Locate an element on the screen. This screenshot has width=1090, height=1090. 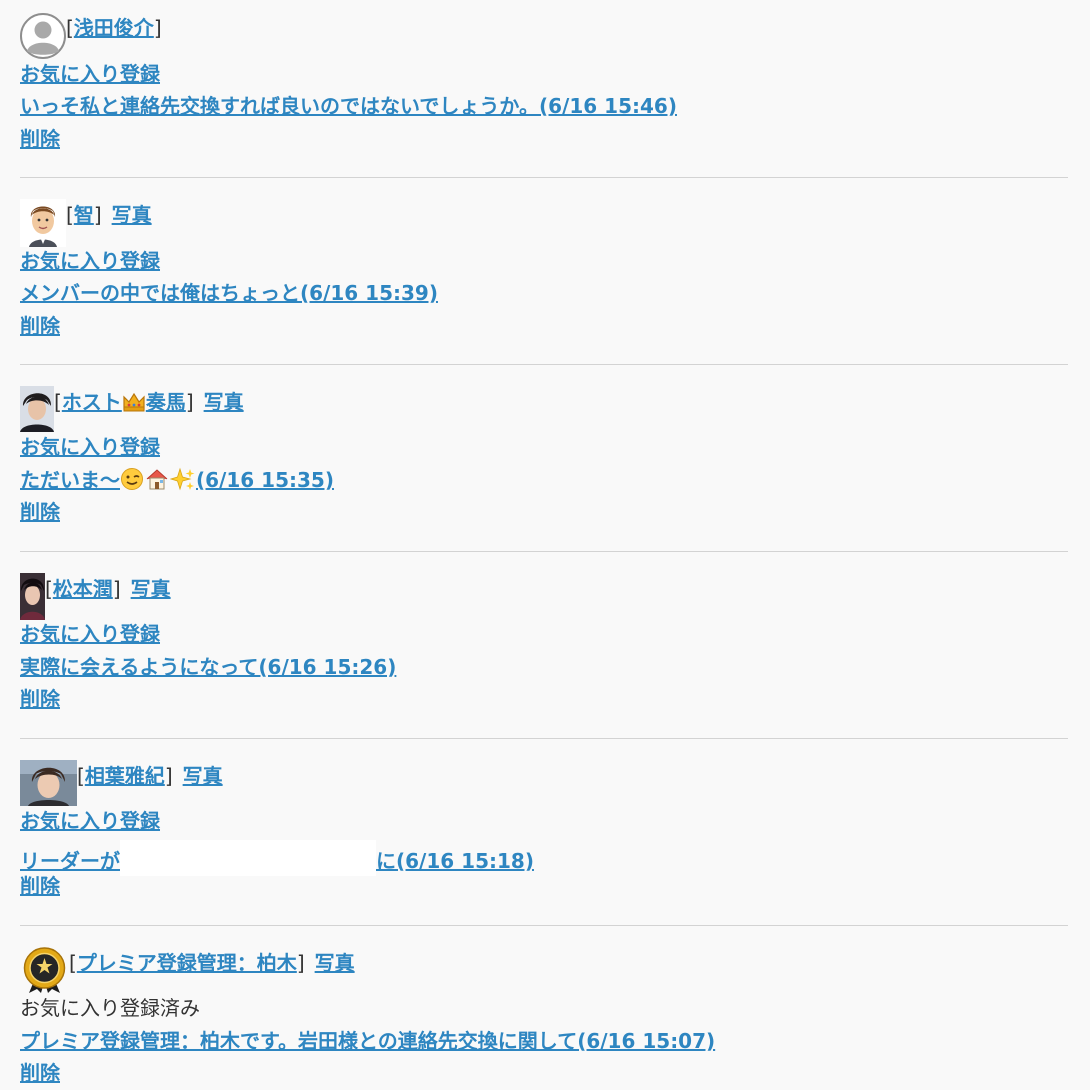
house-icon is located at coordinates (157, 482).